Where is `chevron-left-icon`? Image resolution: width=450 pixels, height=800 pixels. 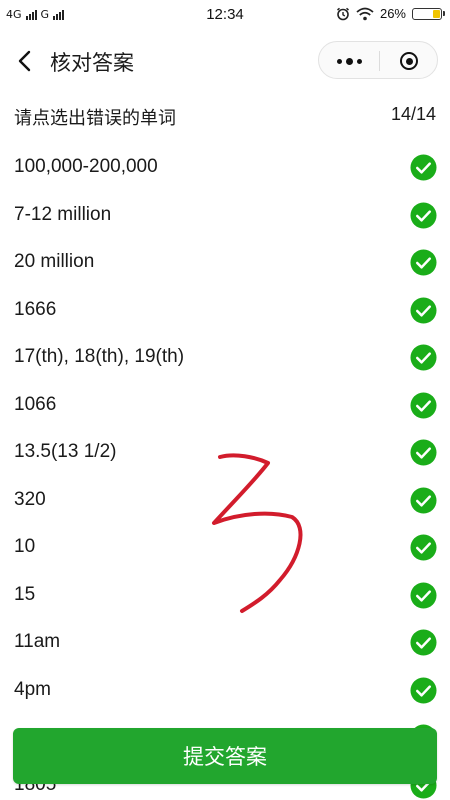
chevron-left-icon is located at coordinates (24, 61).